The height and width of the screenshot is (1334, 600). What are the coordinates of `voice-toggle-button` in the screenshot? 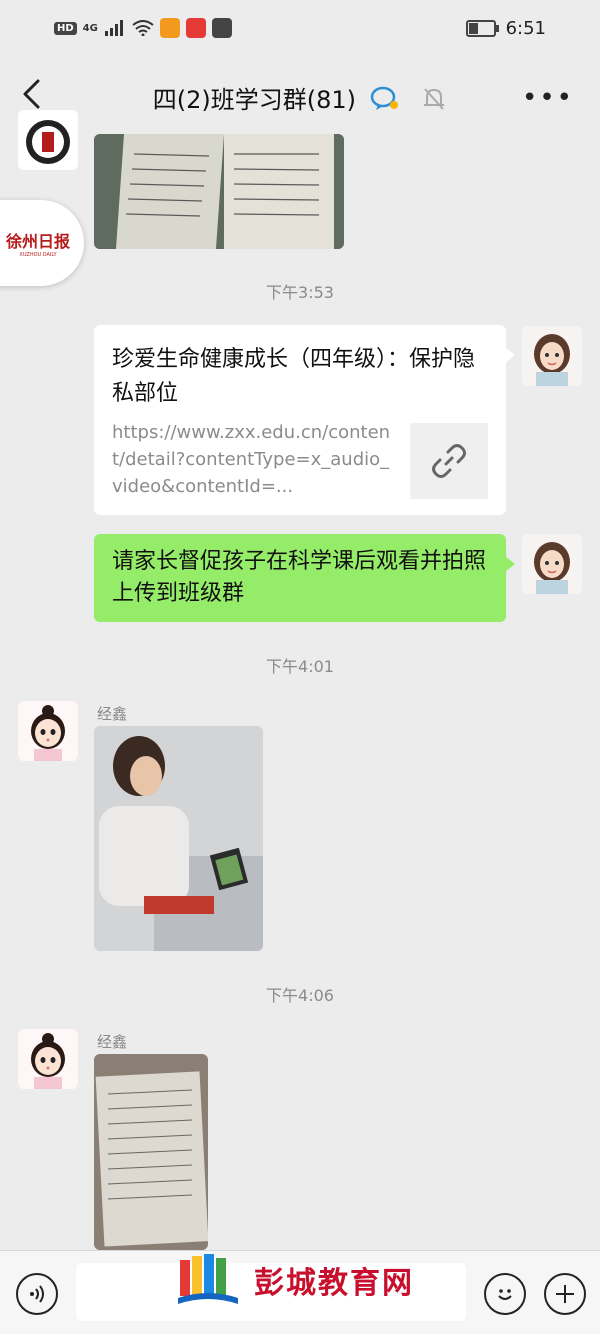 It's located at (37, 1294).